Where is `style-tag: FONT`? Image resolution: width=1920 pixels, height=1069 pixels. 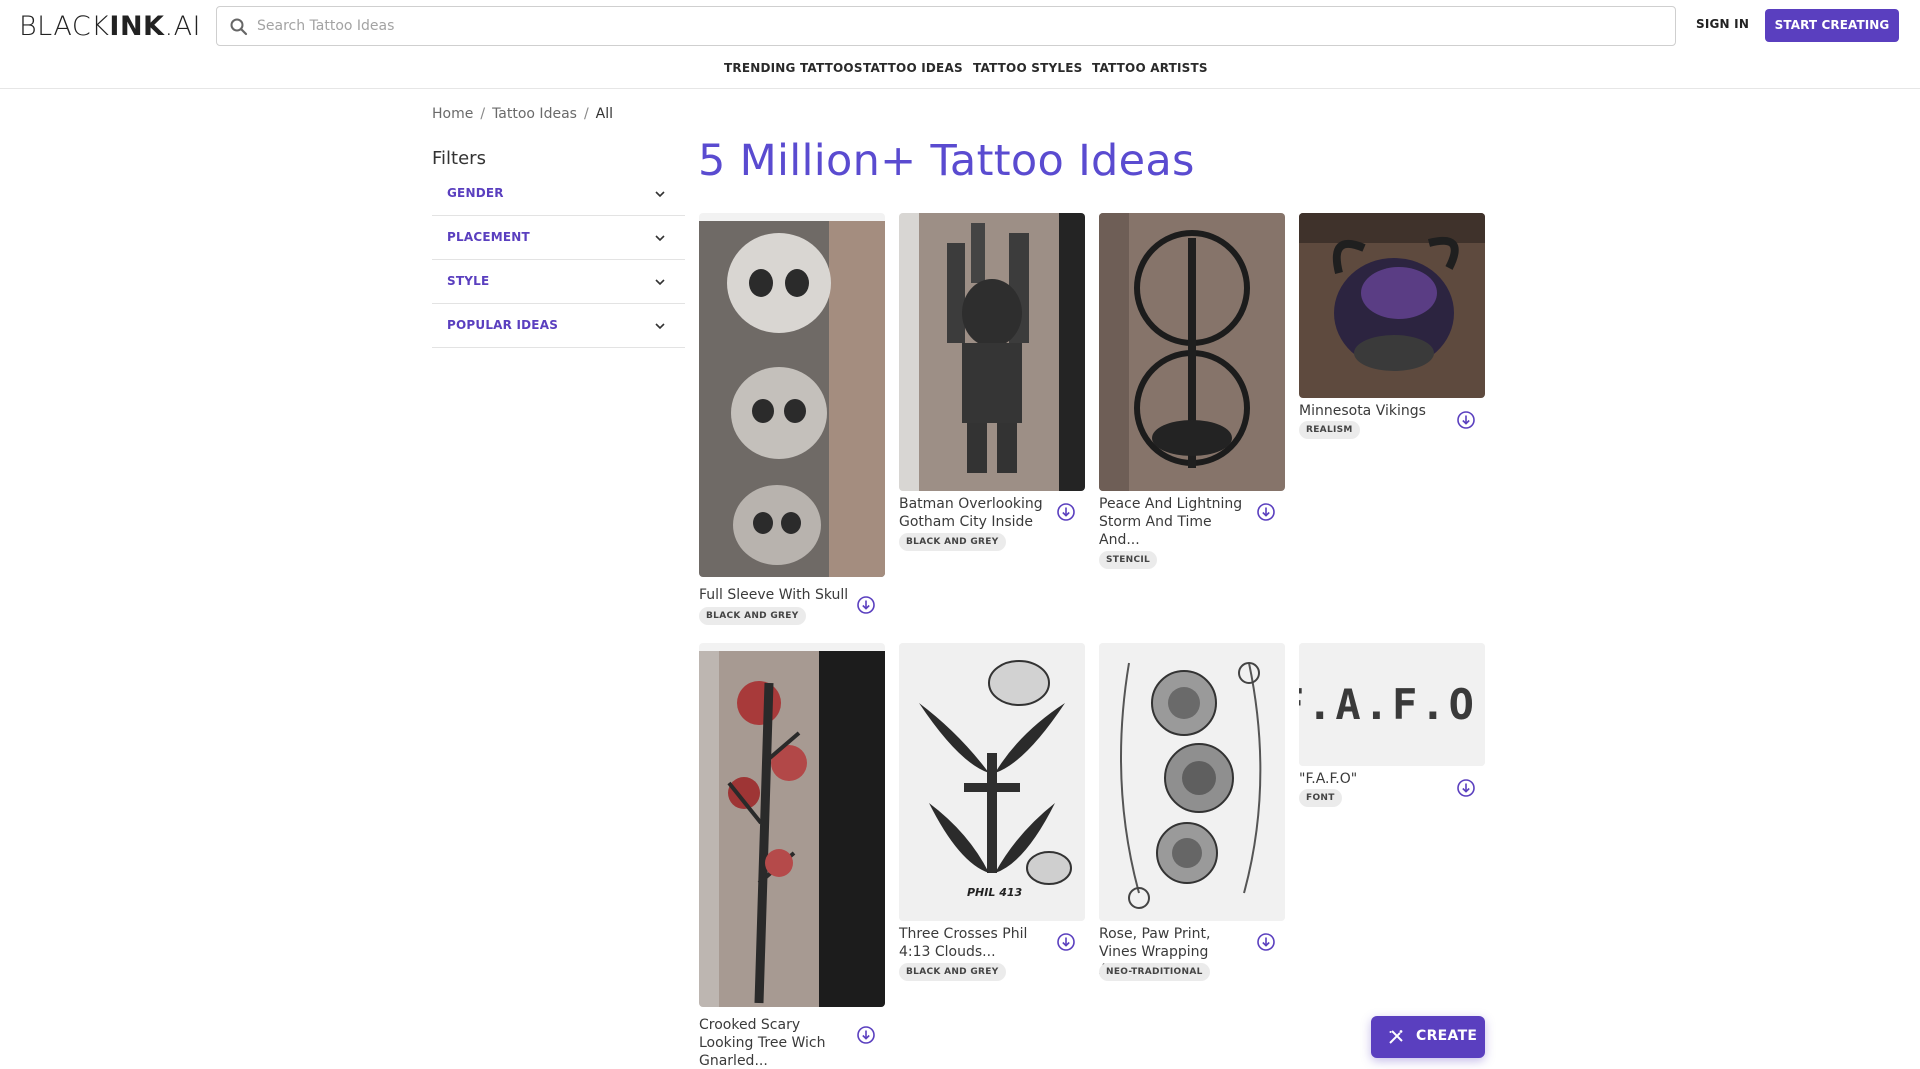
style-tag: FONT is located at coordinates (1320, 798).